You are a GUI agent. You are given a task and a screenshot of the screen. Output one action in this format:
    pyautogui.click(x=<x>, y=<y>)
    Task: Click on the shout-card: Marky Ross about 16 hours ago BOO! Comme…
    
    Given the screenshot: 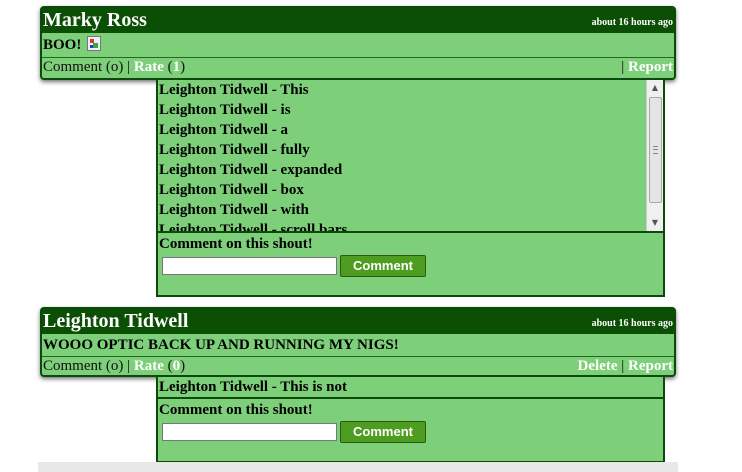 What is the action you would take?
    pyautogui.click(x=358, y=43)
    